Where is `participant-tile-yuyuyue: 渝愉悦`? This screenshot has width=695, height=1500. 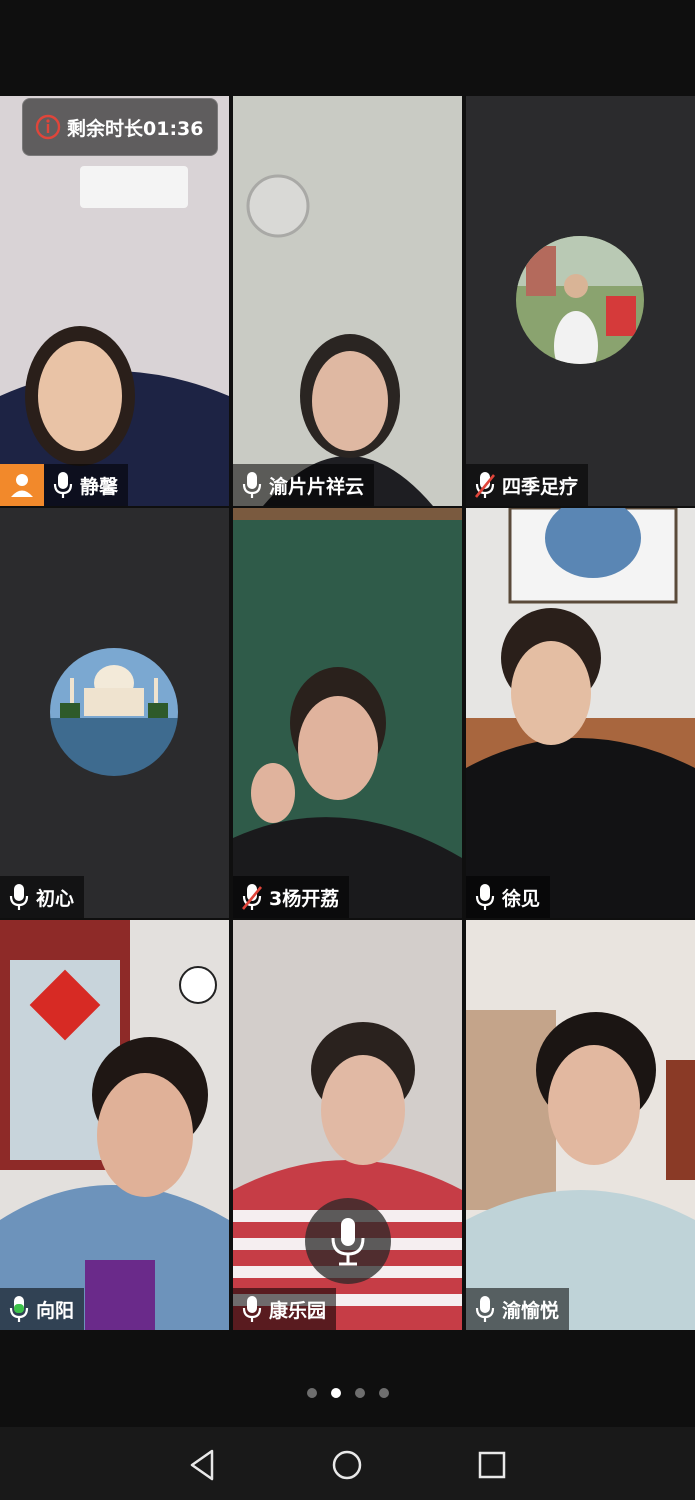 participant-tile-yuyuyue: 渝愉悦 is located at coordinates (580, 1125).